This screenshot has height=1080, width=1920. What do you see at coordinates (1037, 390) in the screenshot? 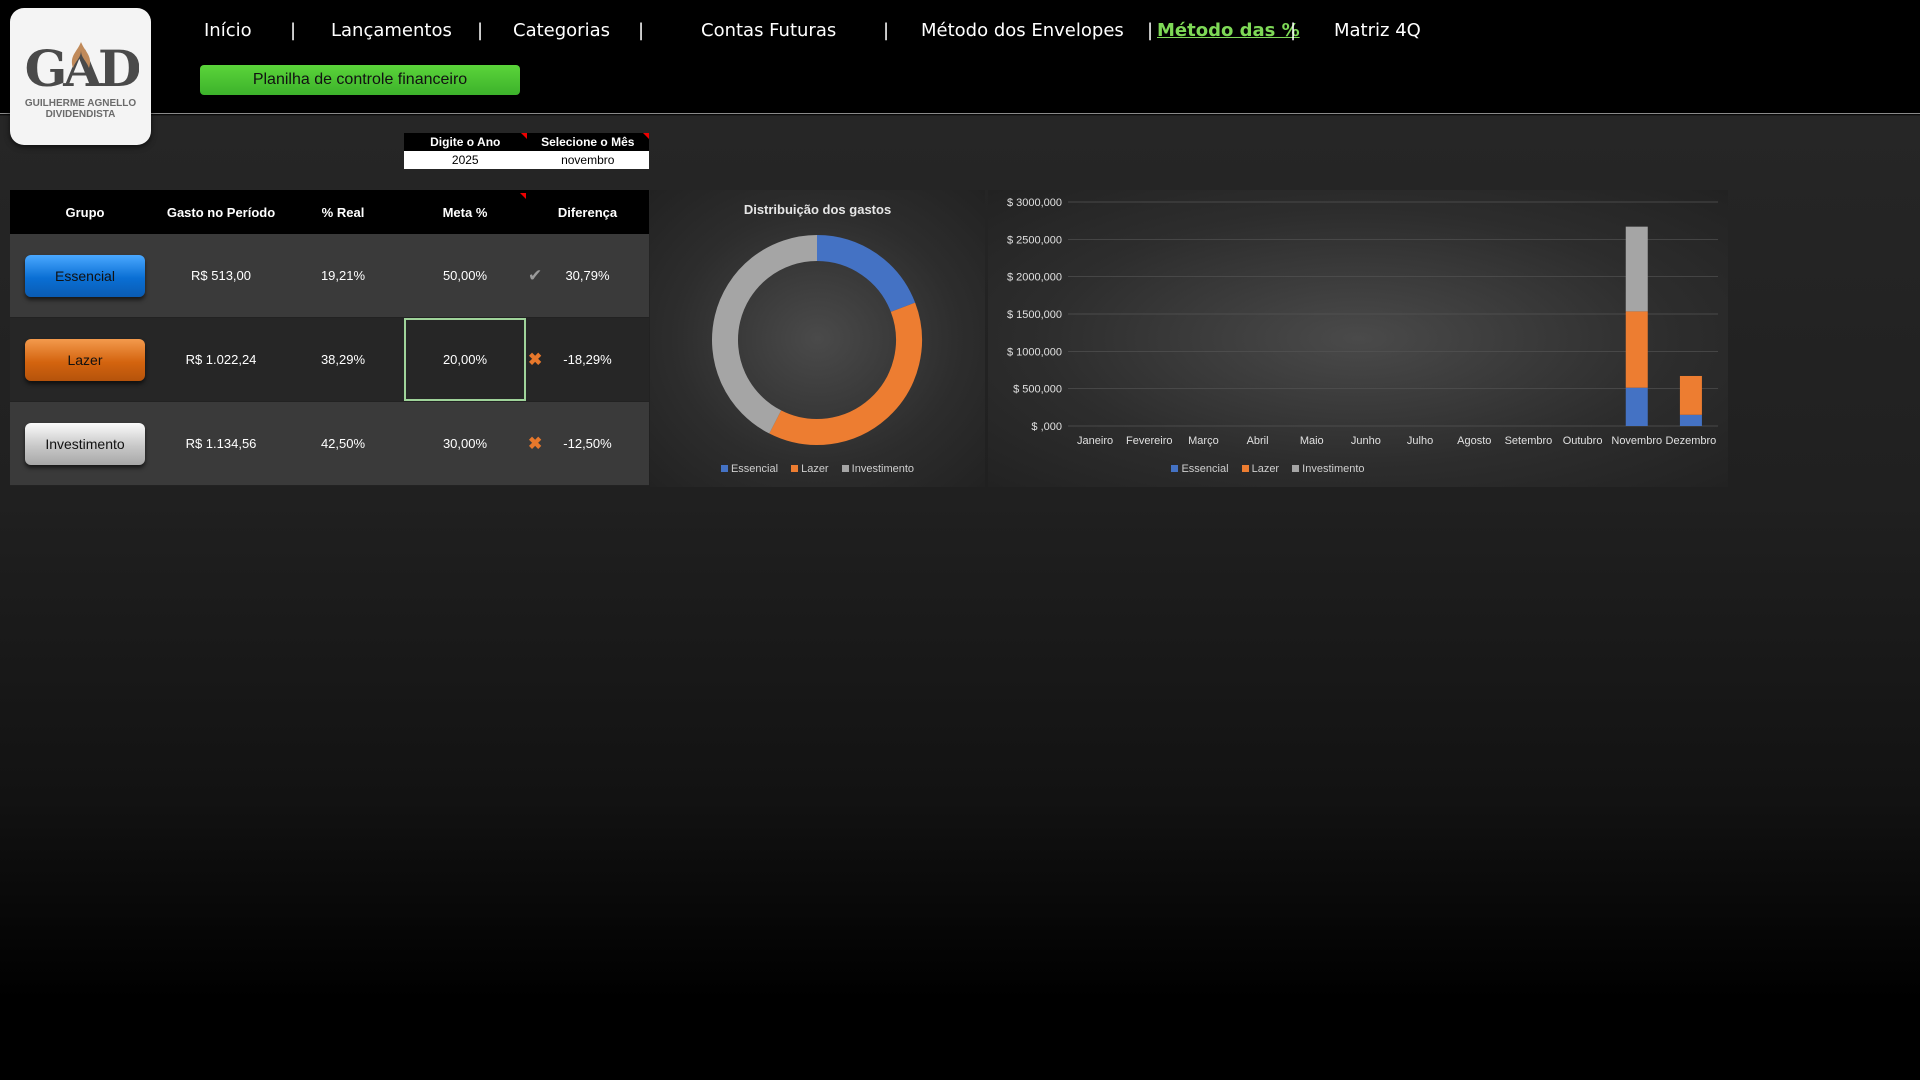
I see `y-tick-label: $ 500,000` at bounding box center [1037, 390].